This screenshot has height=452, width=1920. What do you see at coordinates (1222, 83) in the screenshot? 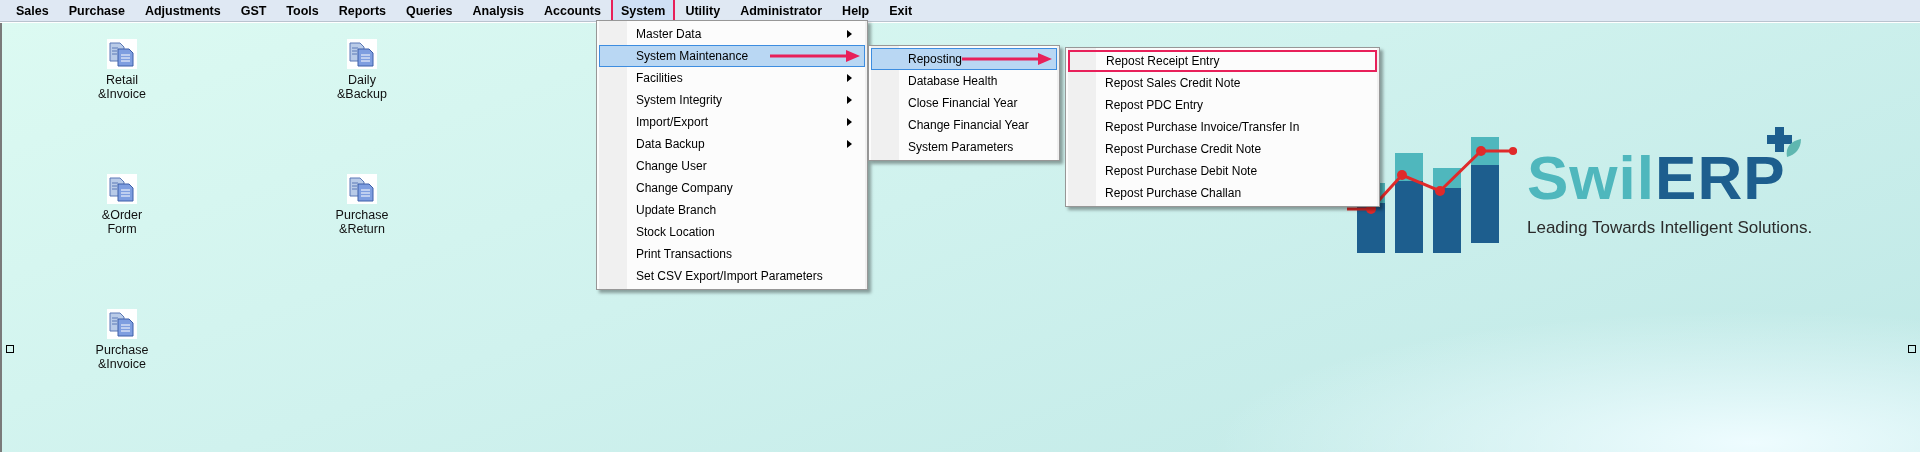
I see `menu-item: Repost Sales Credit Note` at bounding box center [1222, 83].